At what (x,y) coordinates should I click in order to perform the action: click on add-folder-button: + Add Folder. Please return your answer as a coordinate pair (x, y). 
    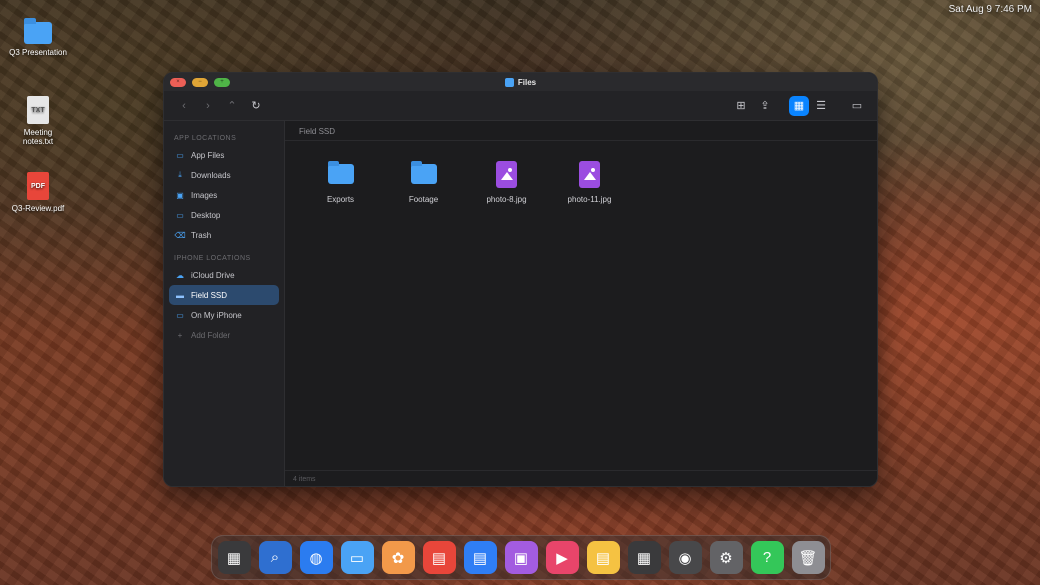
    Looking at the image, I should click on (224, 335).